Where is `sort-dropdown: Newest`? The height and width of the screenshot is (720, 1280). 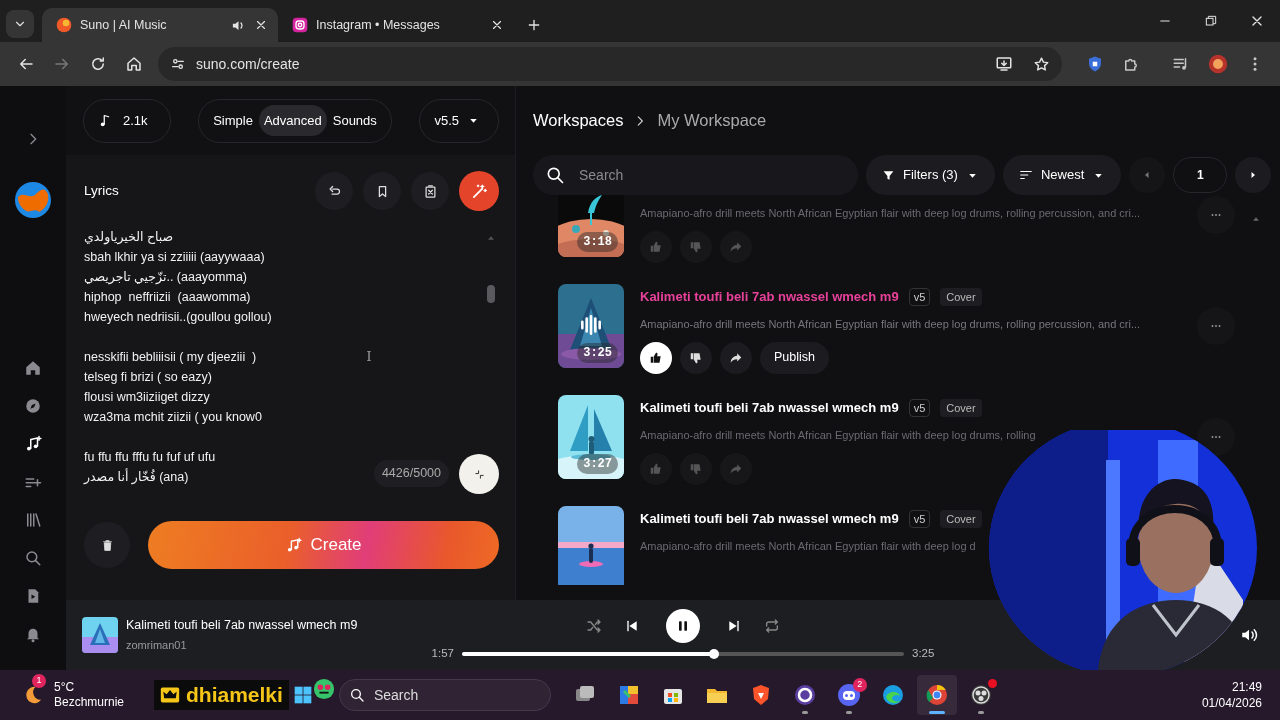 sort-dropdown: Newest is located at coordinates (1062, 175).